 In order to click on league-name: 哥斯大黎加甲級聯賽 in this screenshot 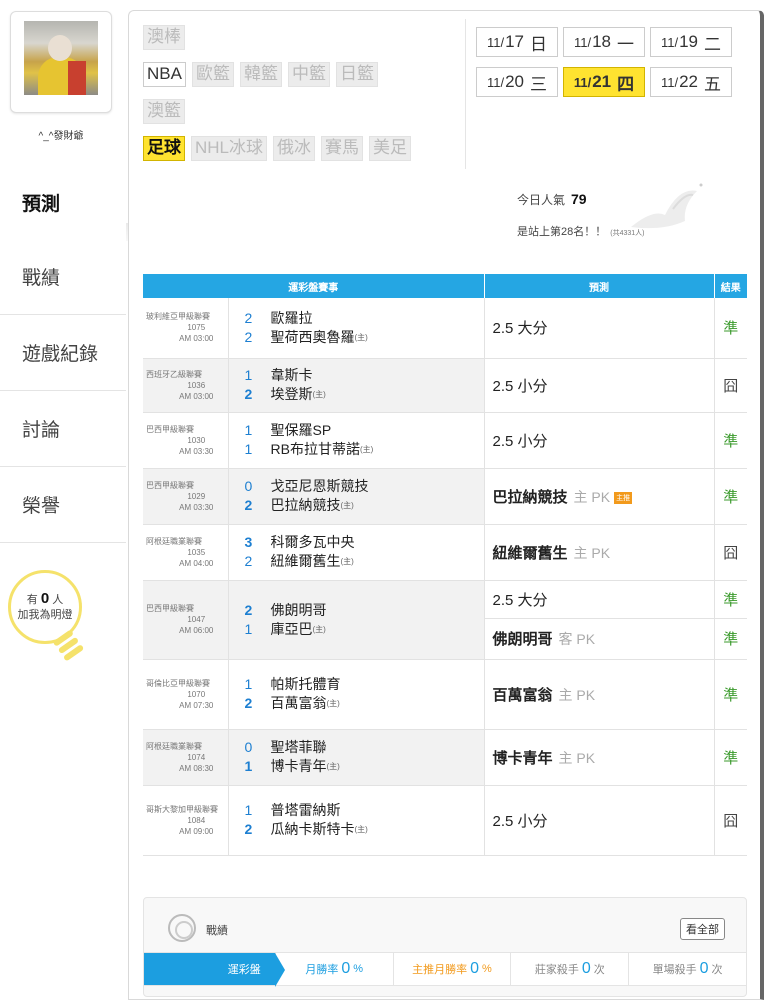, I will do `click(182, 809)`.